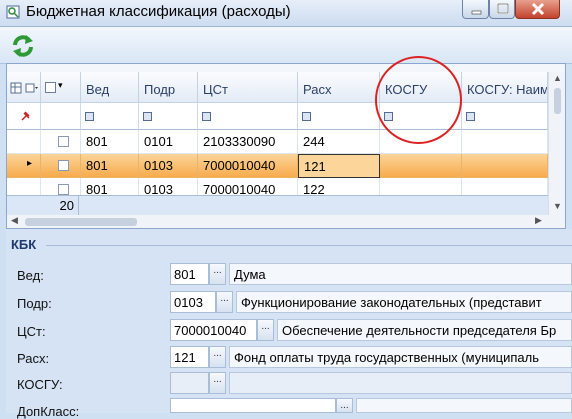 This screenshot has width=572, height=419. I want to click on field-label-podr: Подр:, so click(34, 303).